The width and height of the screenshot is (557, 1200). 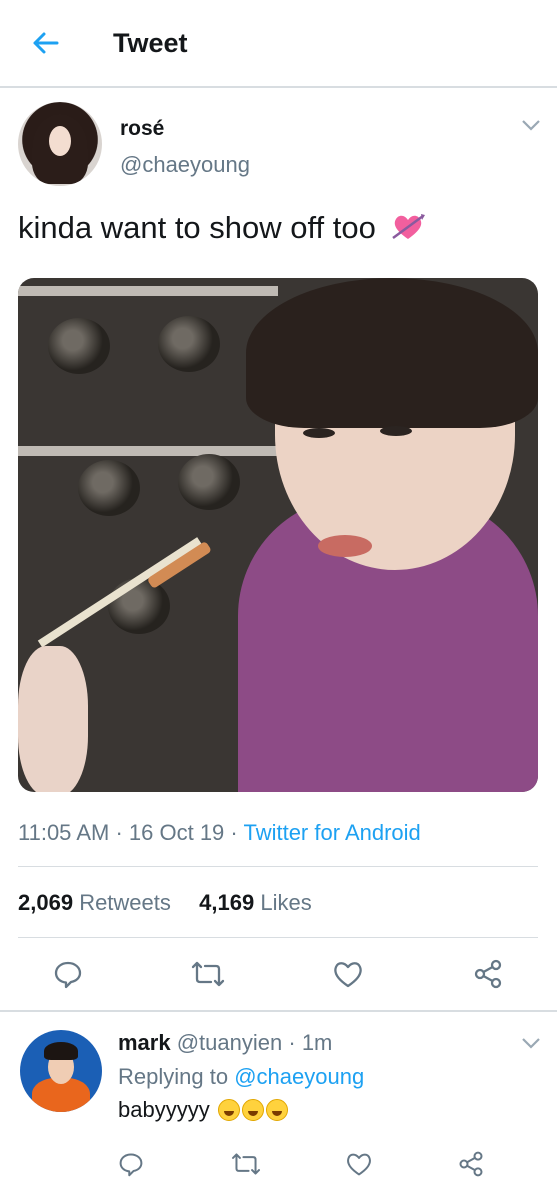 I want to click on retweet-button, so click(x=208, y=974).